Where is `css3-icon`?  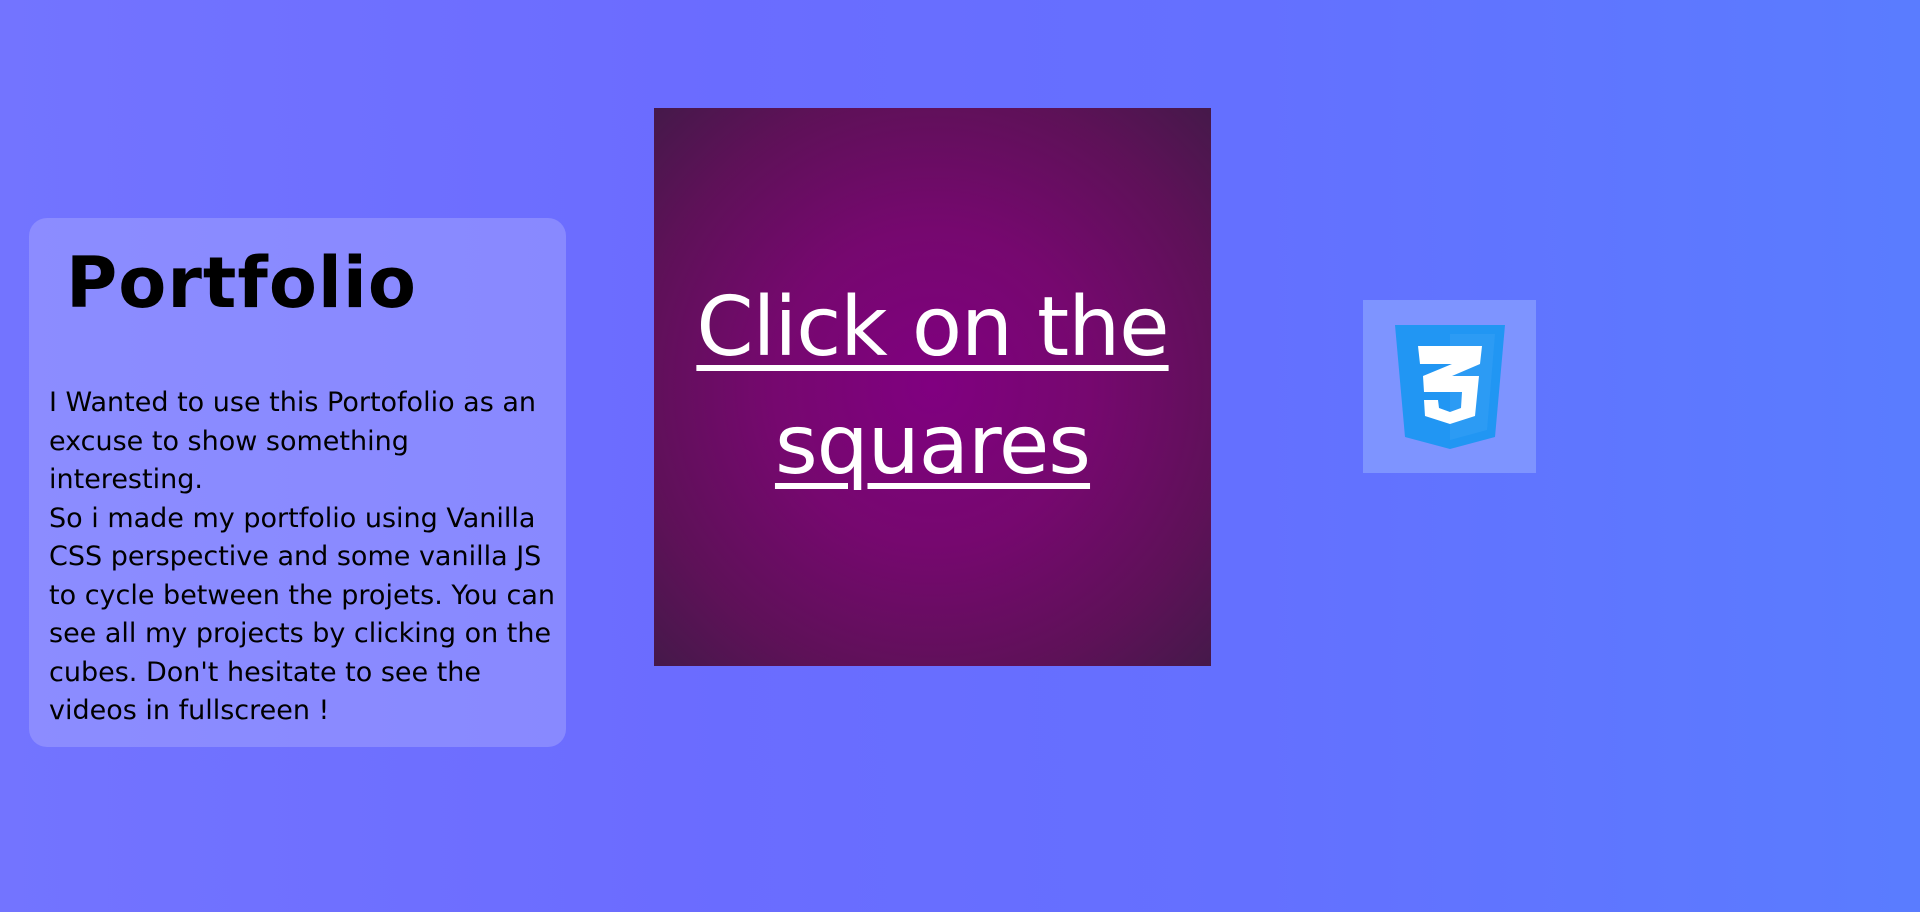
css3-icon is located at coordinates (1449, 386).